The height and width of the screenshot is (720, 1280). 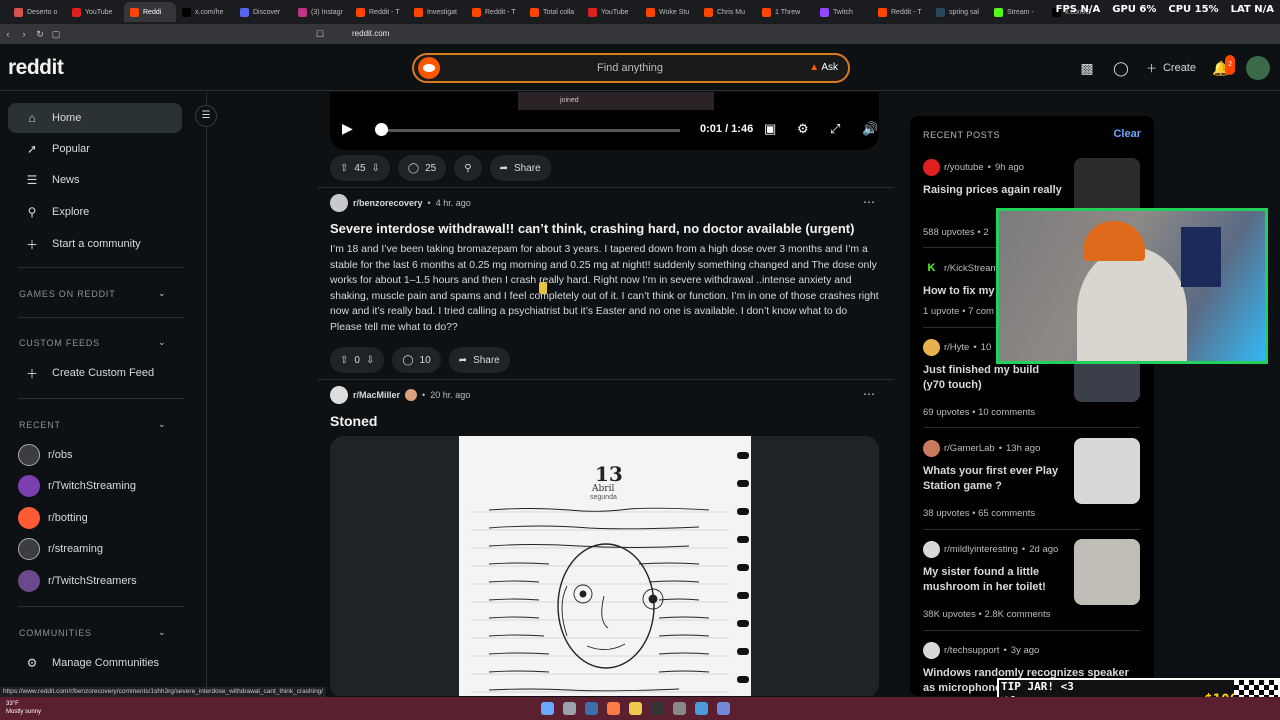 What do you see at coordinates (971, 650) in the screenshot?
I see `recent-post-sub: r/techsupport` at bounding box center [971, 650].